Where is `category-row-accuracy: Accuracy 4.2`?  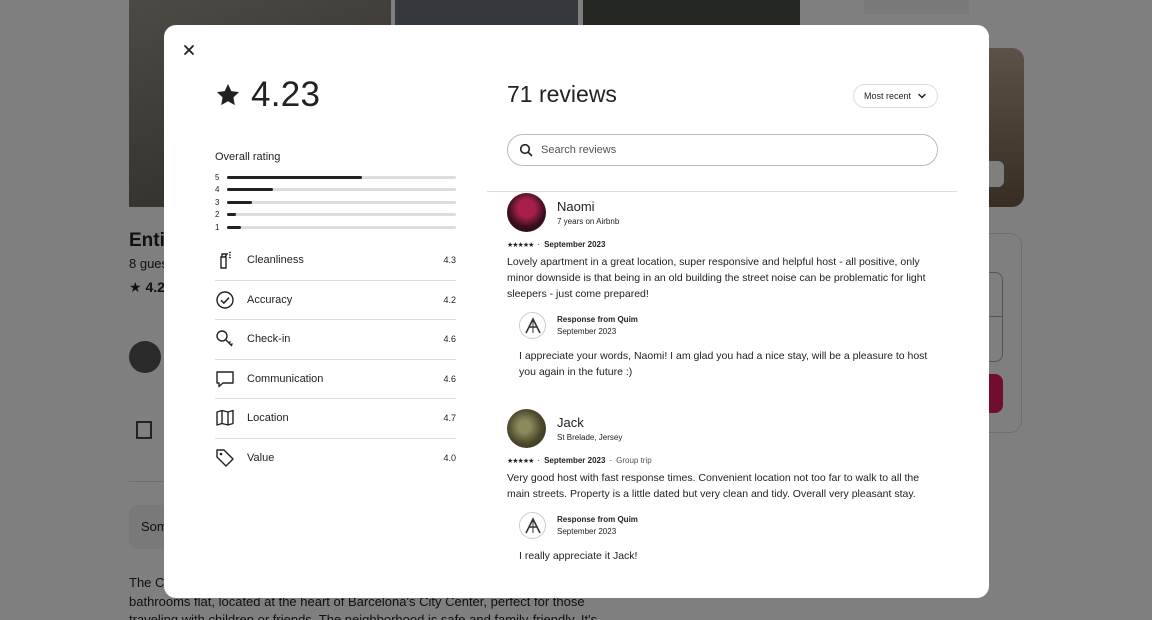
category-row-accuracy: Accuracy 4.2 is located at coordinates (335, 300).